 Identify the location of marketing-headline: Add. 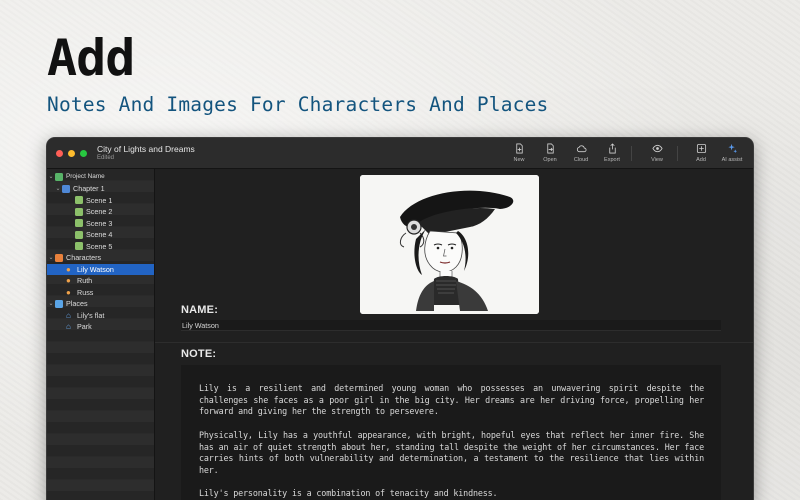
(91, 58).